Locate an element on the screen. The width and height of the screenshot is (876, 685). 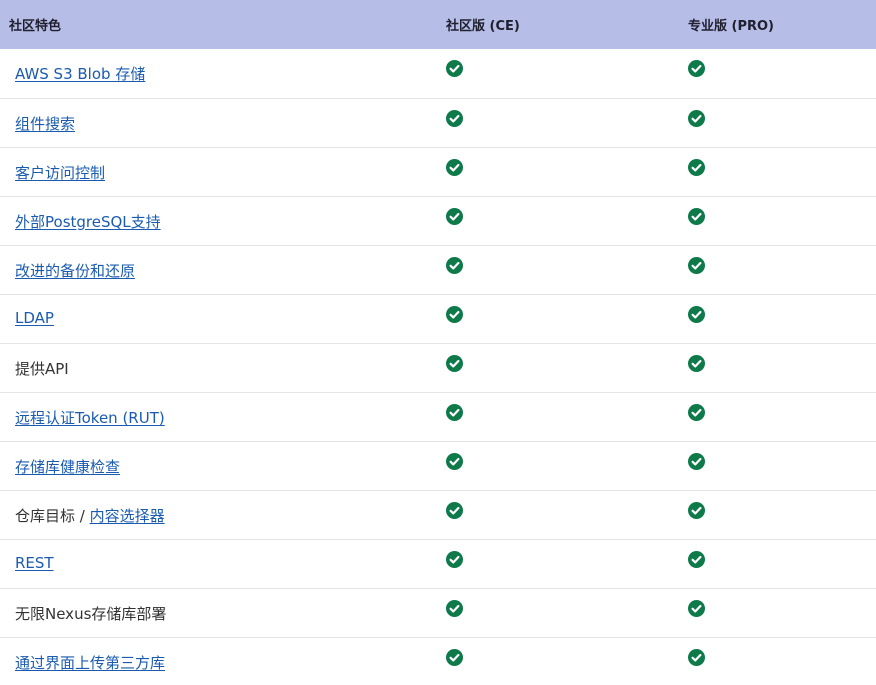
feature-text: 提供API is located at coordinates (42, 368).